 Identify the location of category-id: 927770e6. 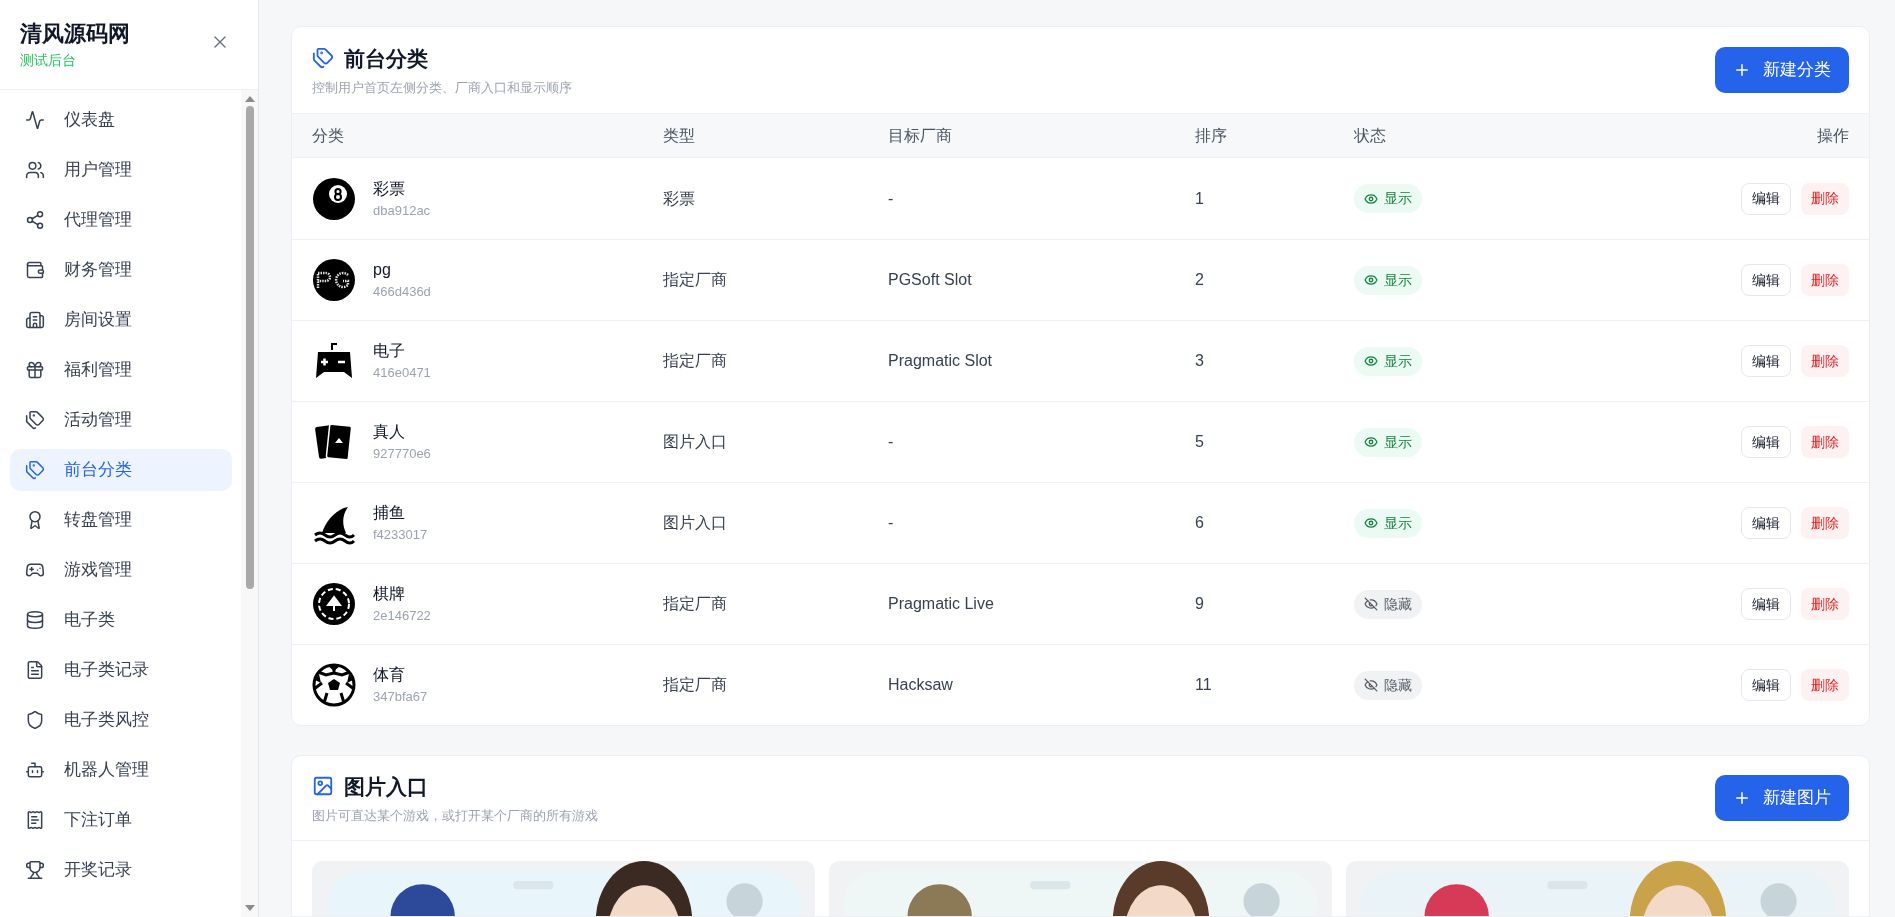
(402, 454).